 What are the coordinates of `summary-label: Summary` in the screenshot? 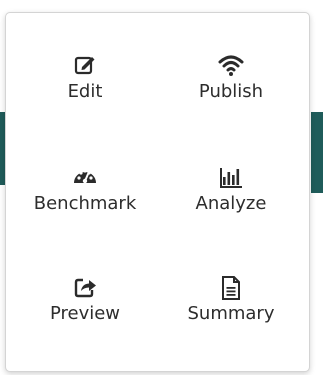 It's located at (231, 313).